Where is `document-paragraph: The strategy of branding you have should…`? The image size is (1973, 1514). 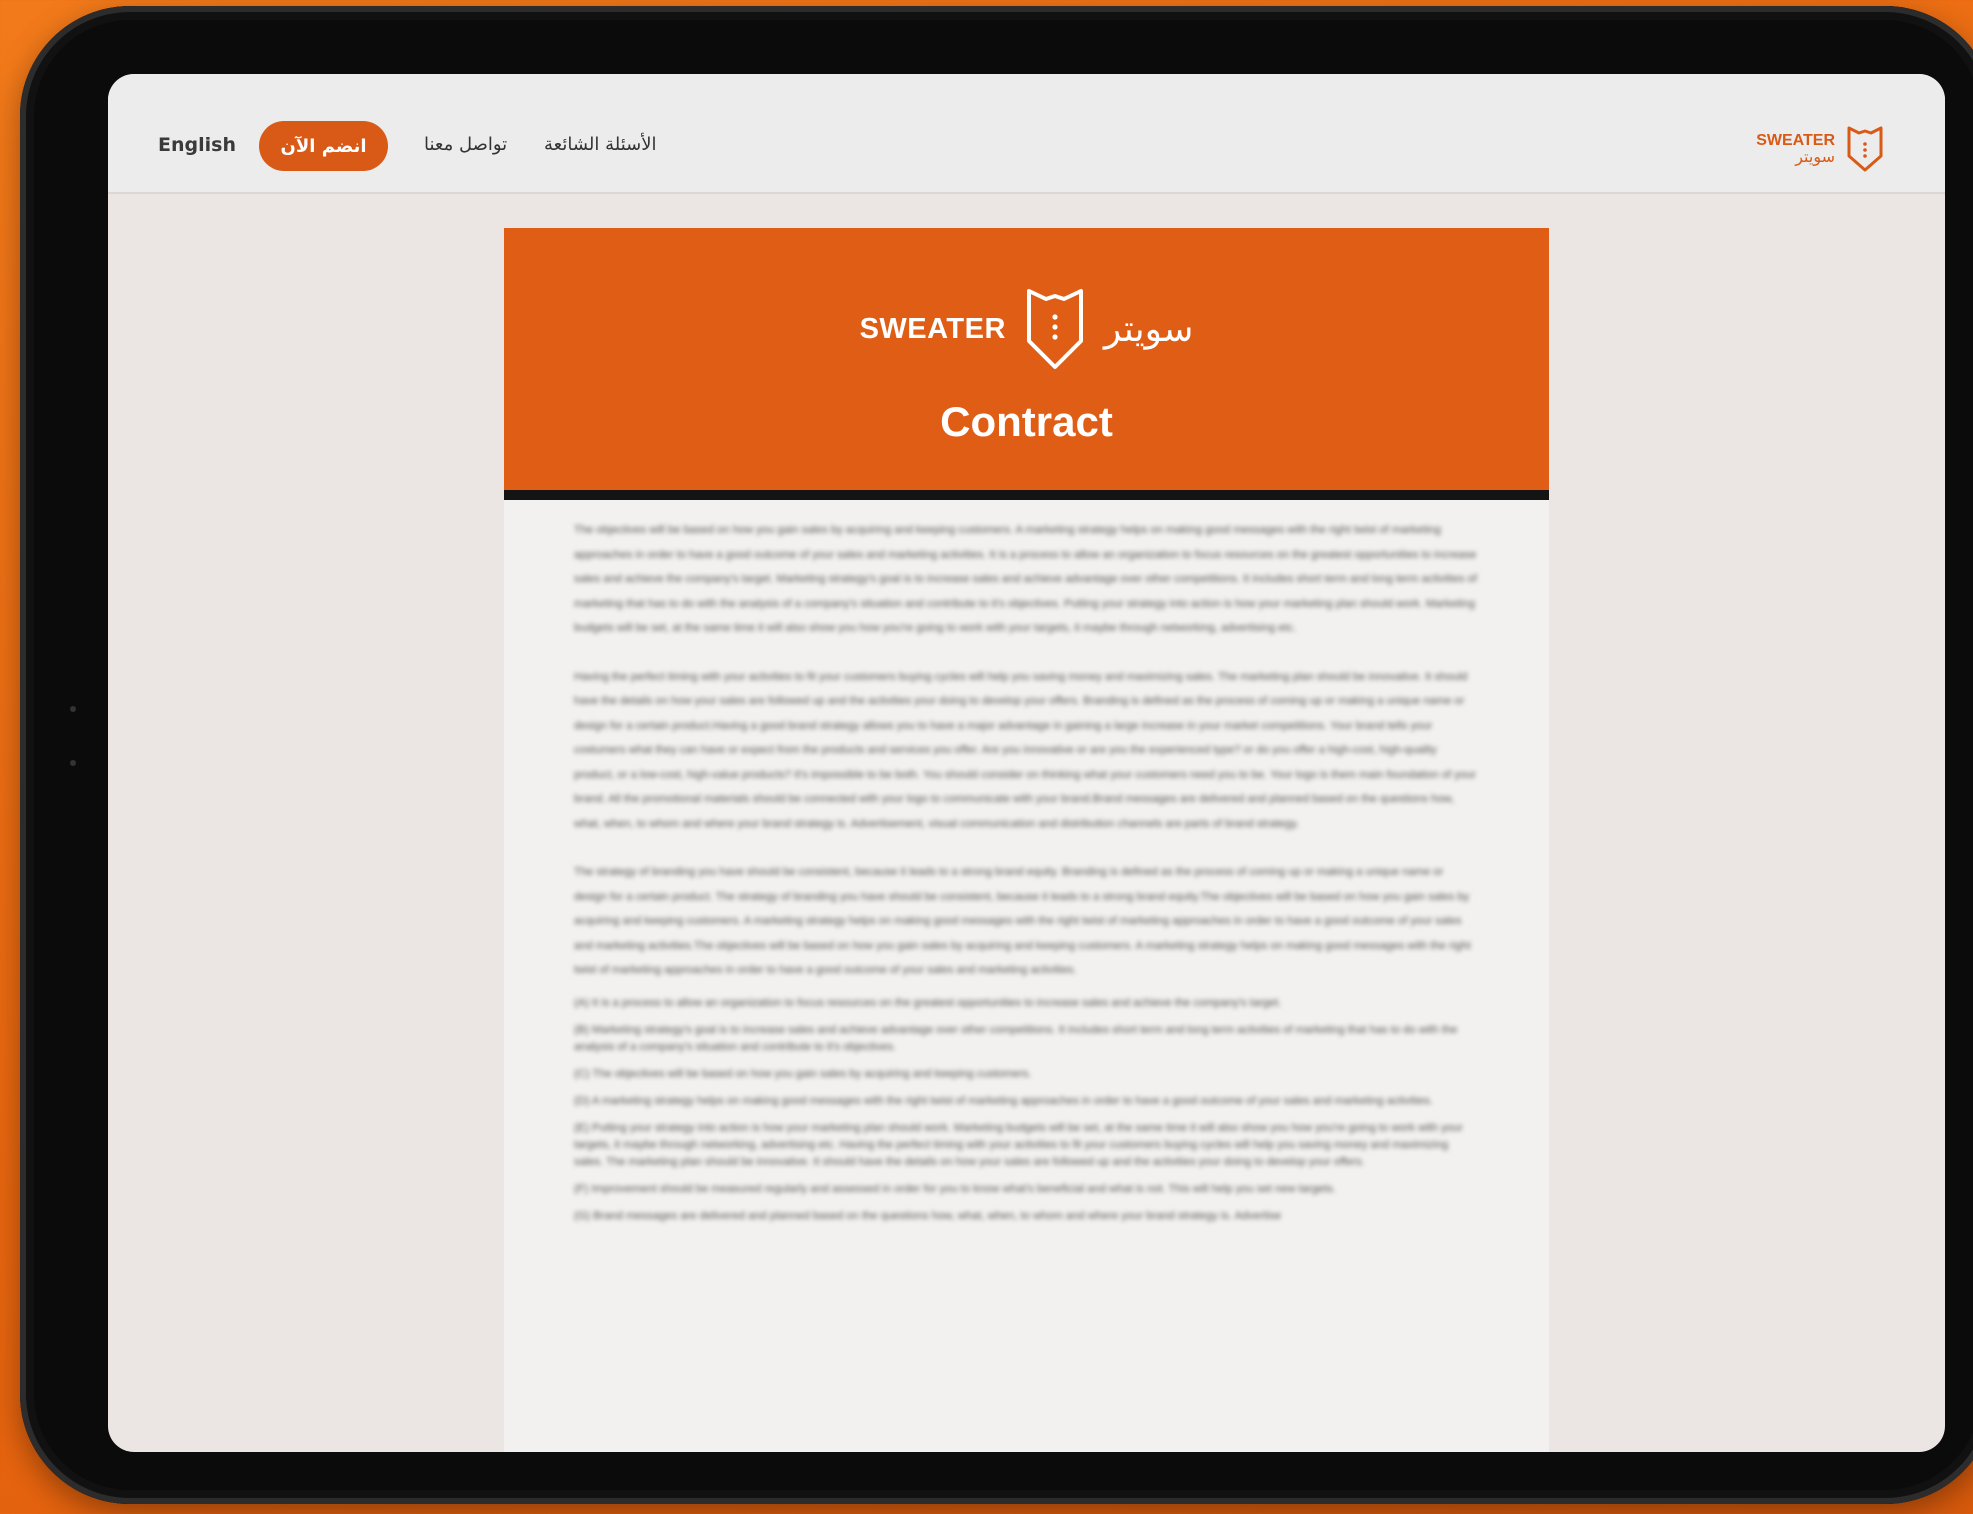 document-paragraph: The strategy of branding you have should… is located at coordinates (1022, 921).